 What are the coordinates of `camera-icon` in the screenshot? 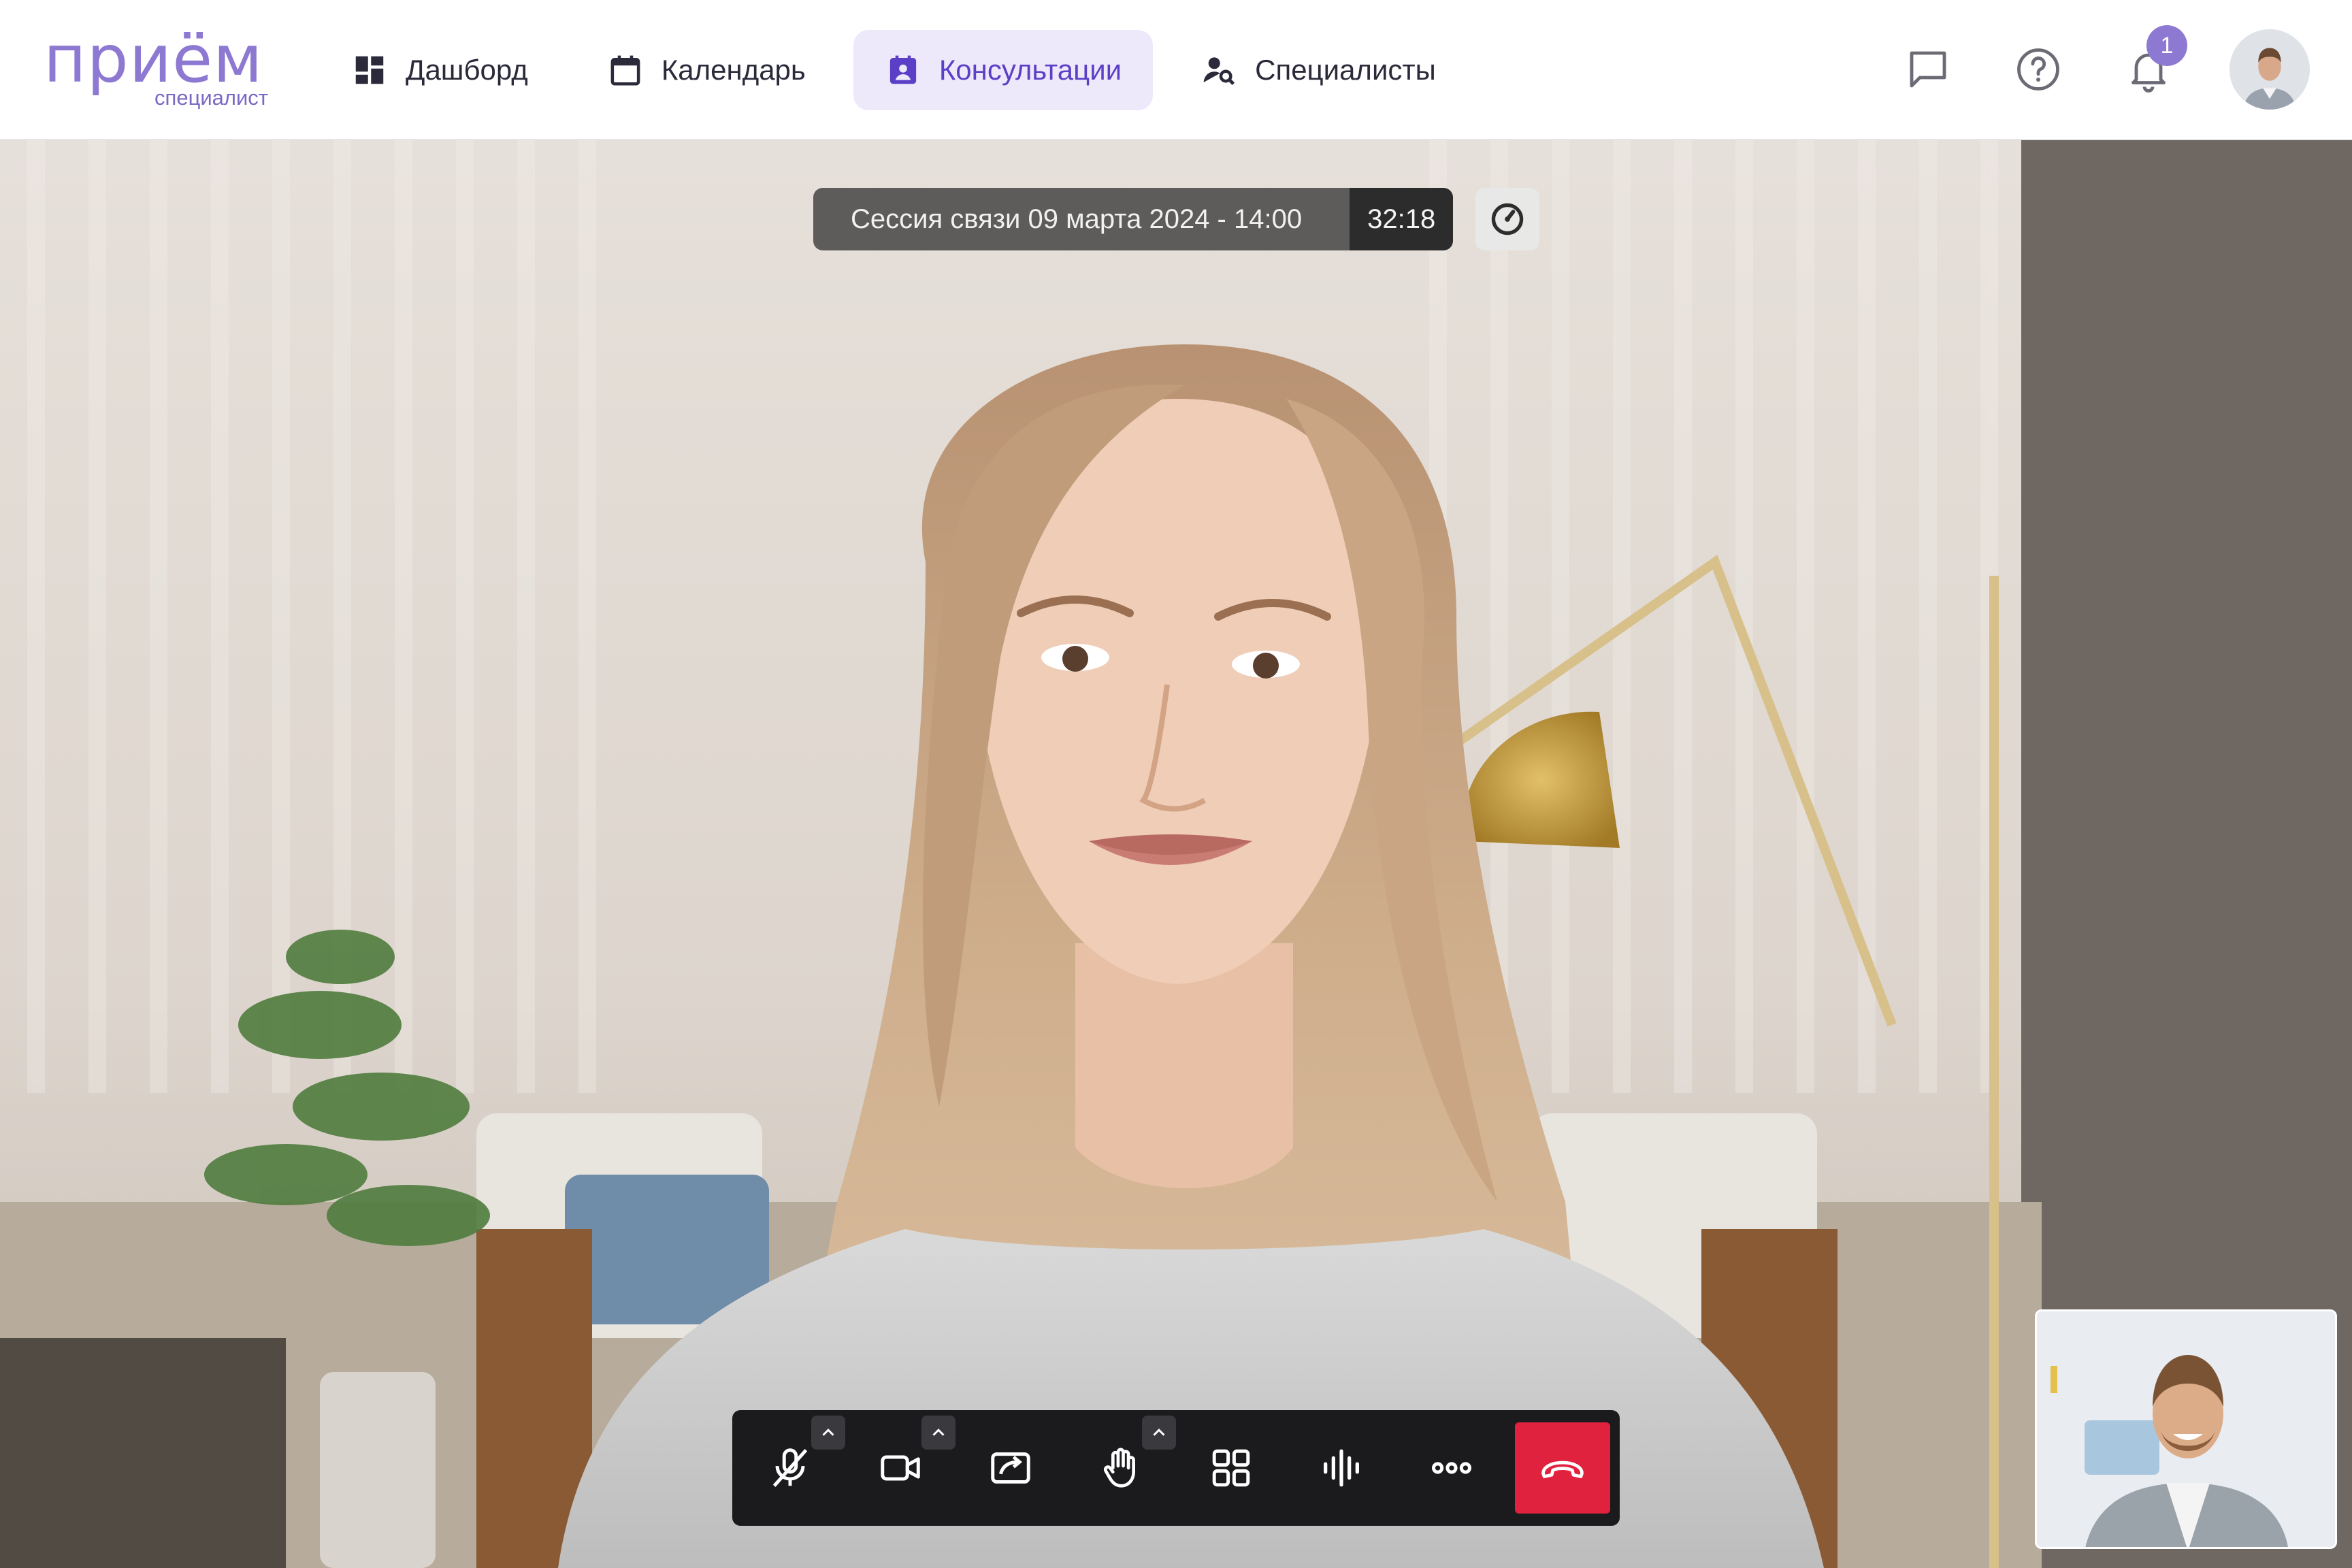 It's located at (900, 1468).